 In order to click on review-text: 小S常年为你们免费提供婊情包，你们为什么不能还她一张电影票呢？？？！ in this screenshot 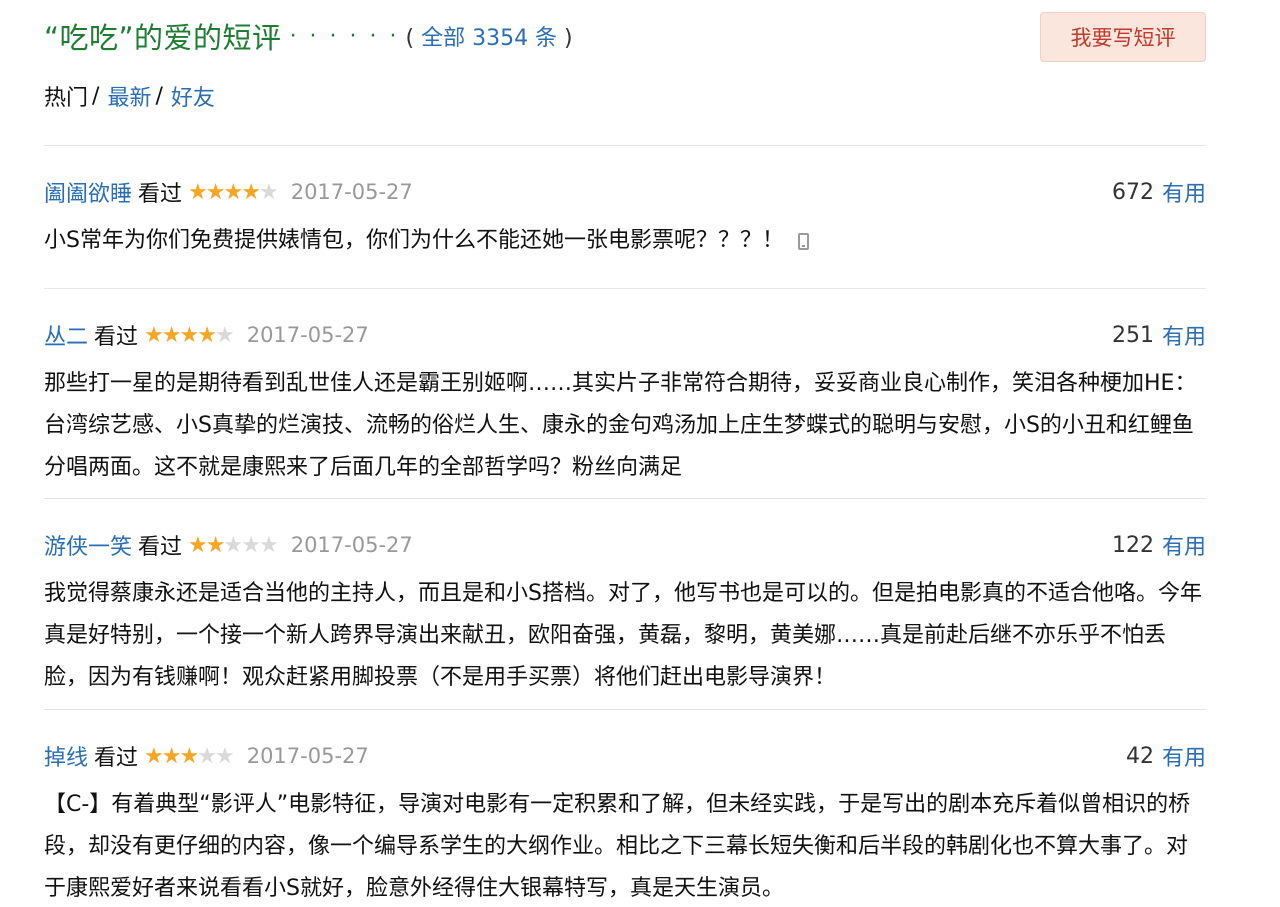, I will do `click(414, 240)`.